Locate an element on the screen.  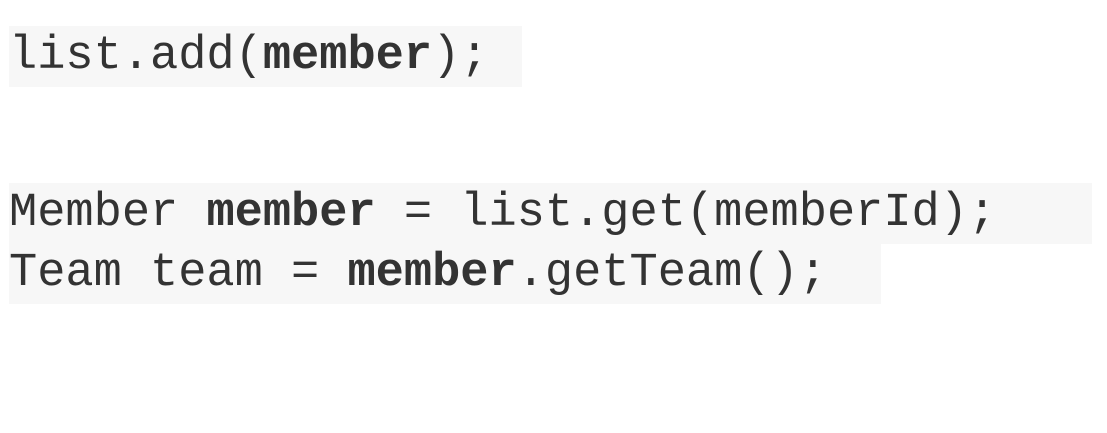
code-line-member-get: Member member = list.get(memberId); is located at coordinates (550, 213).